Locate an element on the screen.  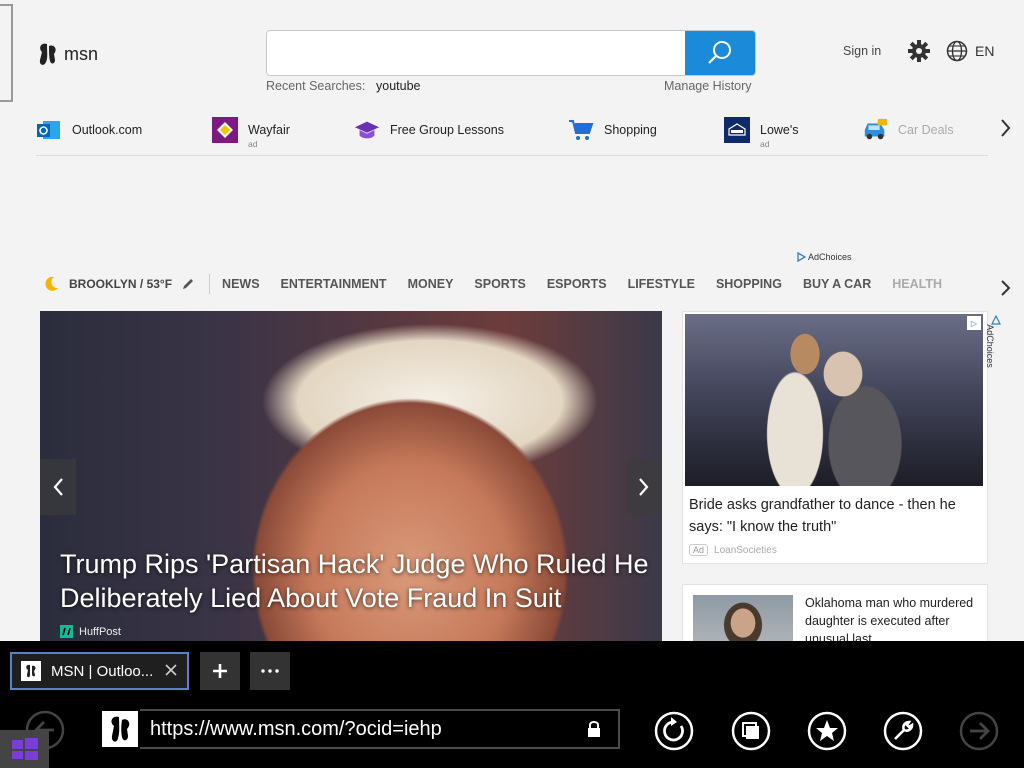
adchoices-side-link: AdChoices is located at coordinates (993, 347).